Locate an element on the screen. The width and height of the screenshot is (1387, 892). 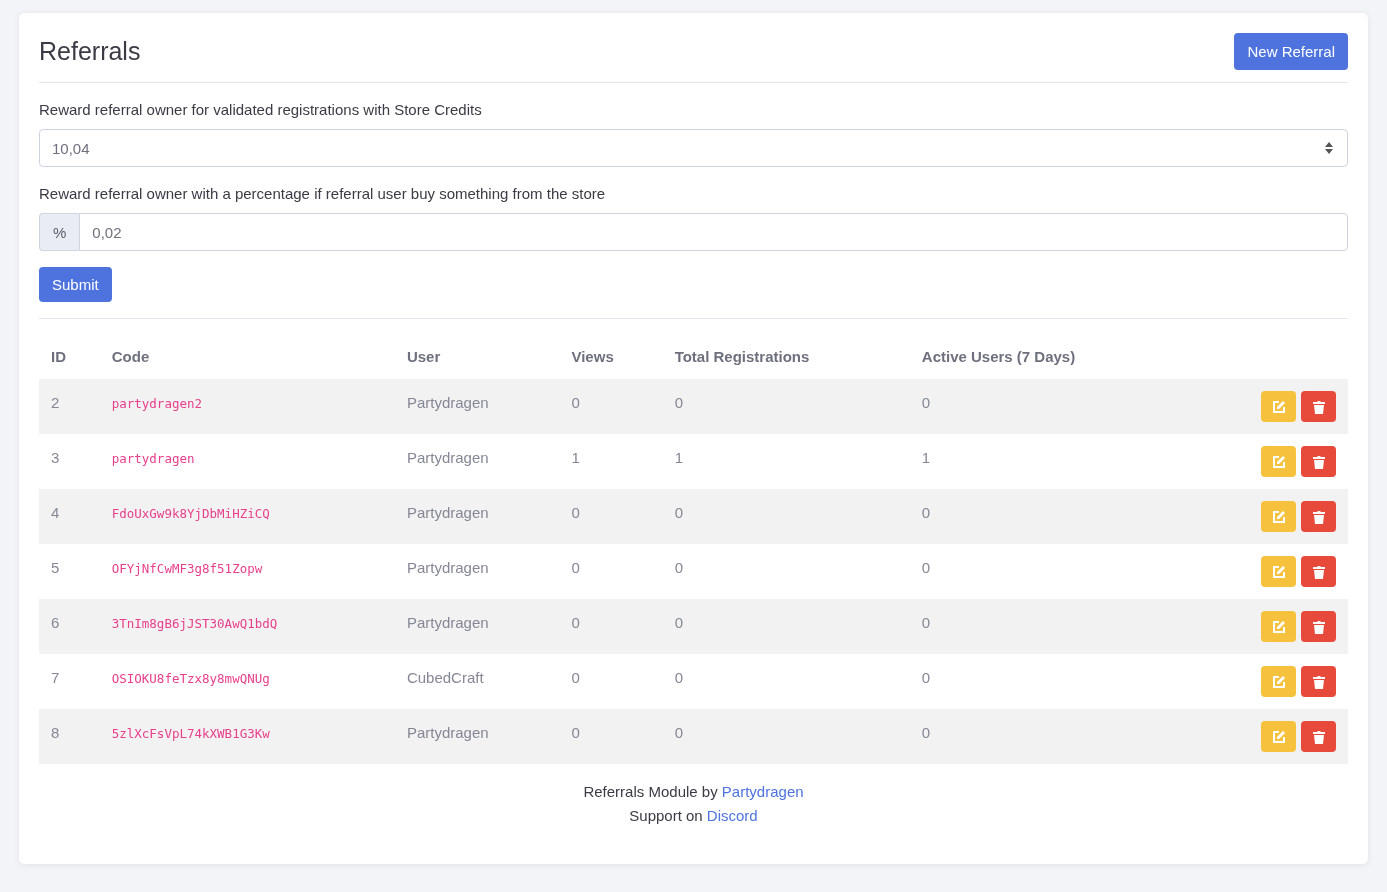
column-header: Total Registrations is located at coordinates (786, 356).